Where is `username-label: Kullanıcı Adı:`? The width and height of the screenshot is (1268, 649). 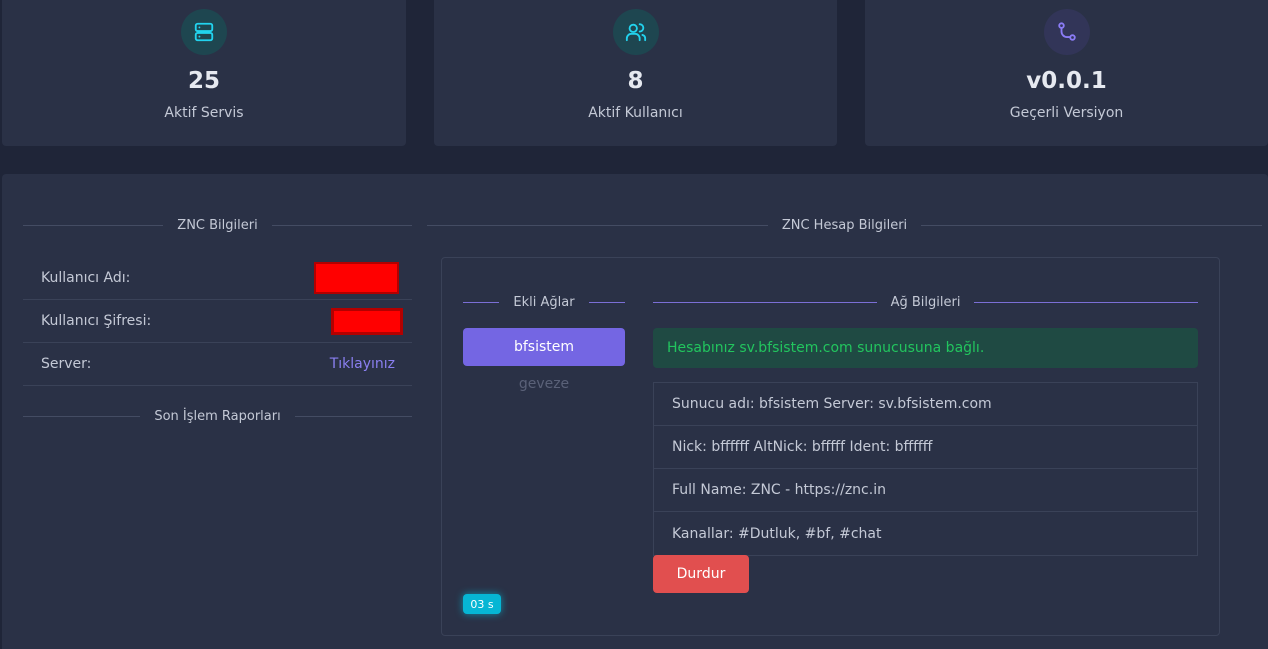 username-label: Kullanıcı Adı: is located at coordinates (86, 278).